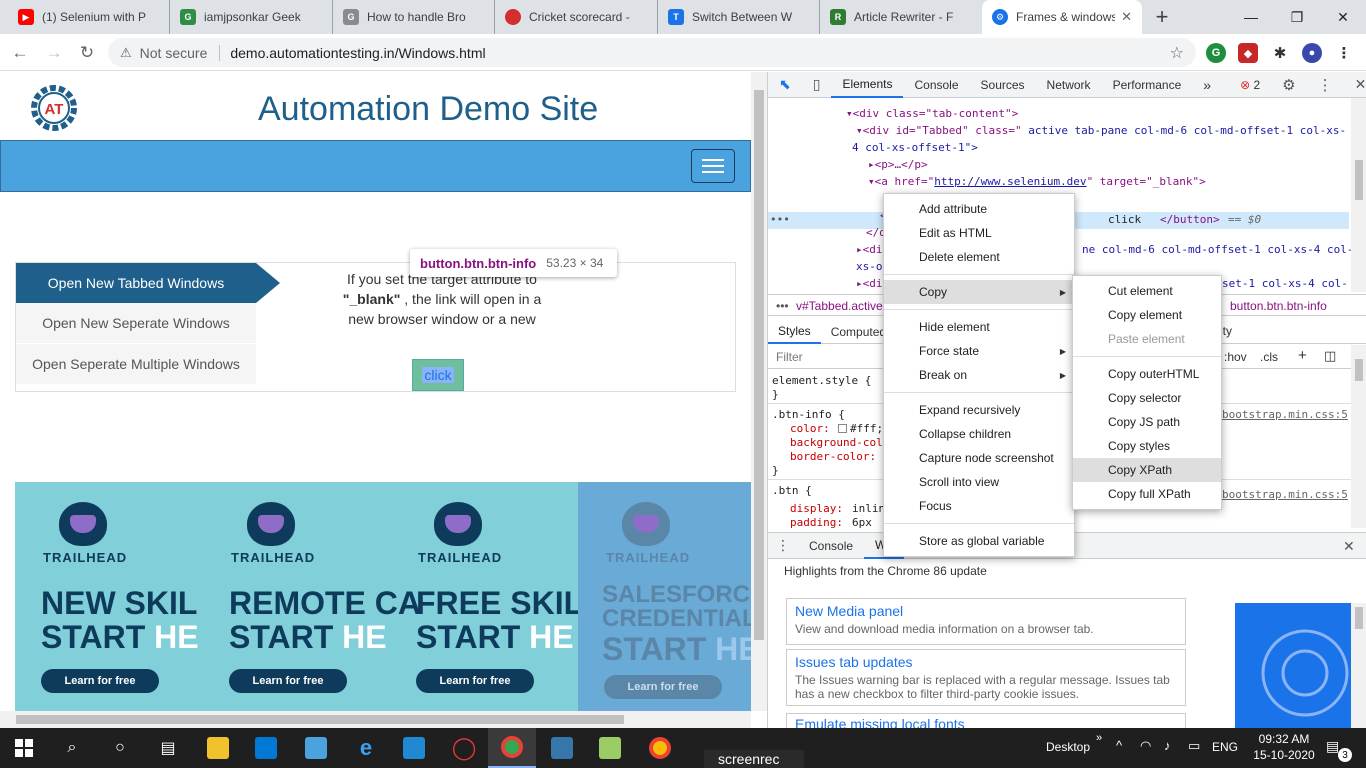 Image resolution: width=1366 pixels, height=768 pixels. What do you see at coordinates (1216, 53) in the screenshot?
I see `grammarly-icon: G` at bounding box center [1216, 53].